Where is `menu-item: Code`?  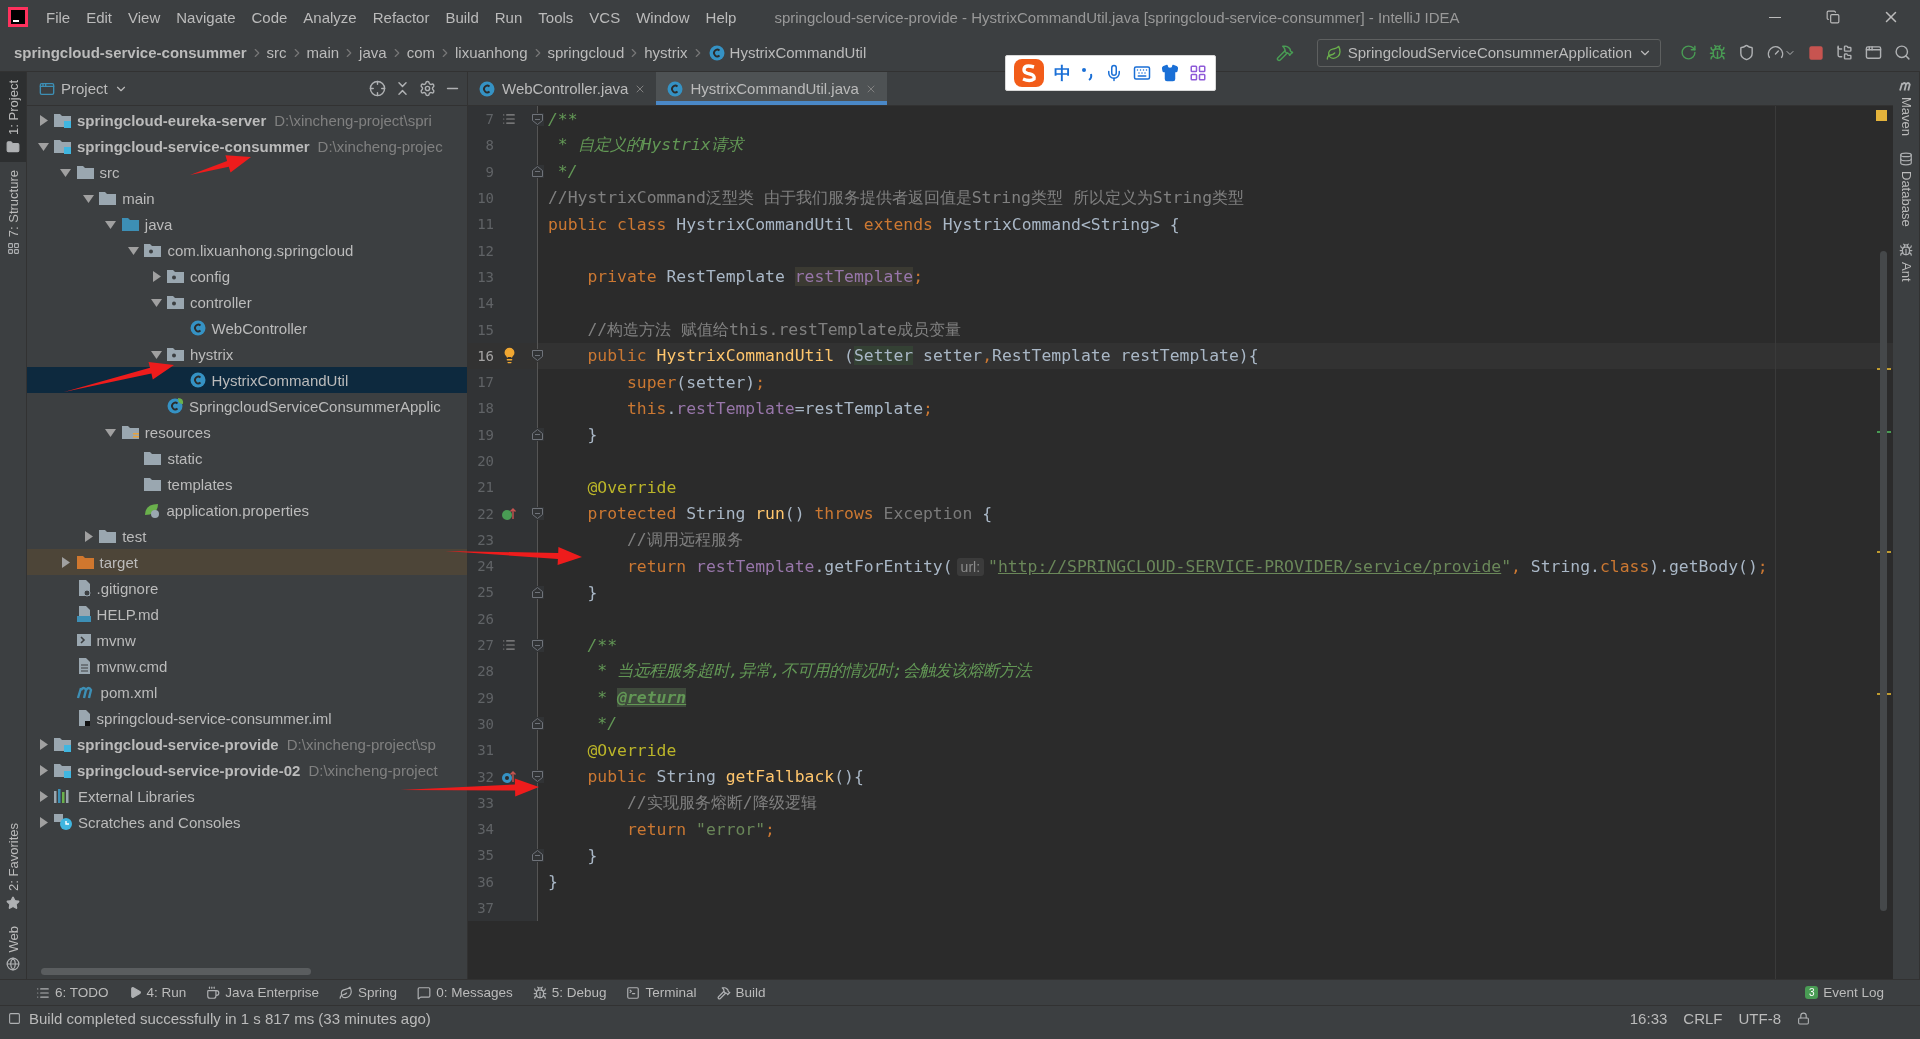 menu-item: Code is located at coordinates (269, 17).